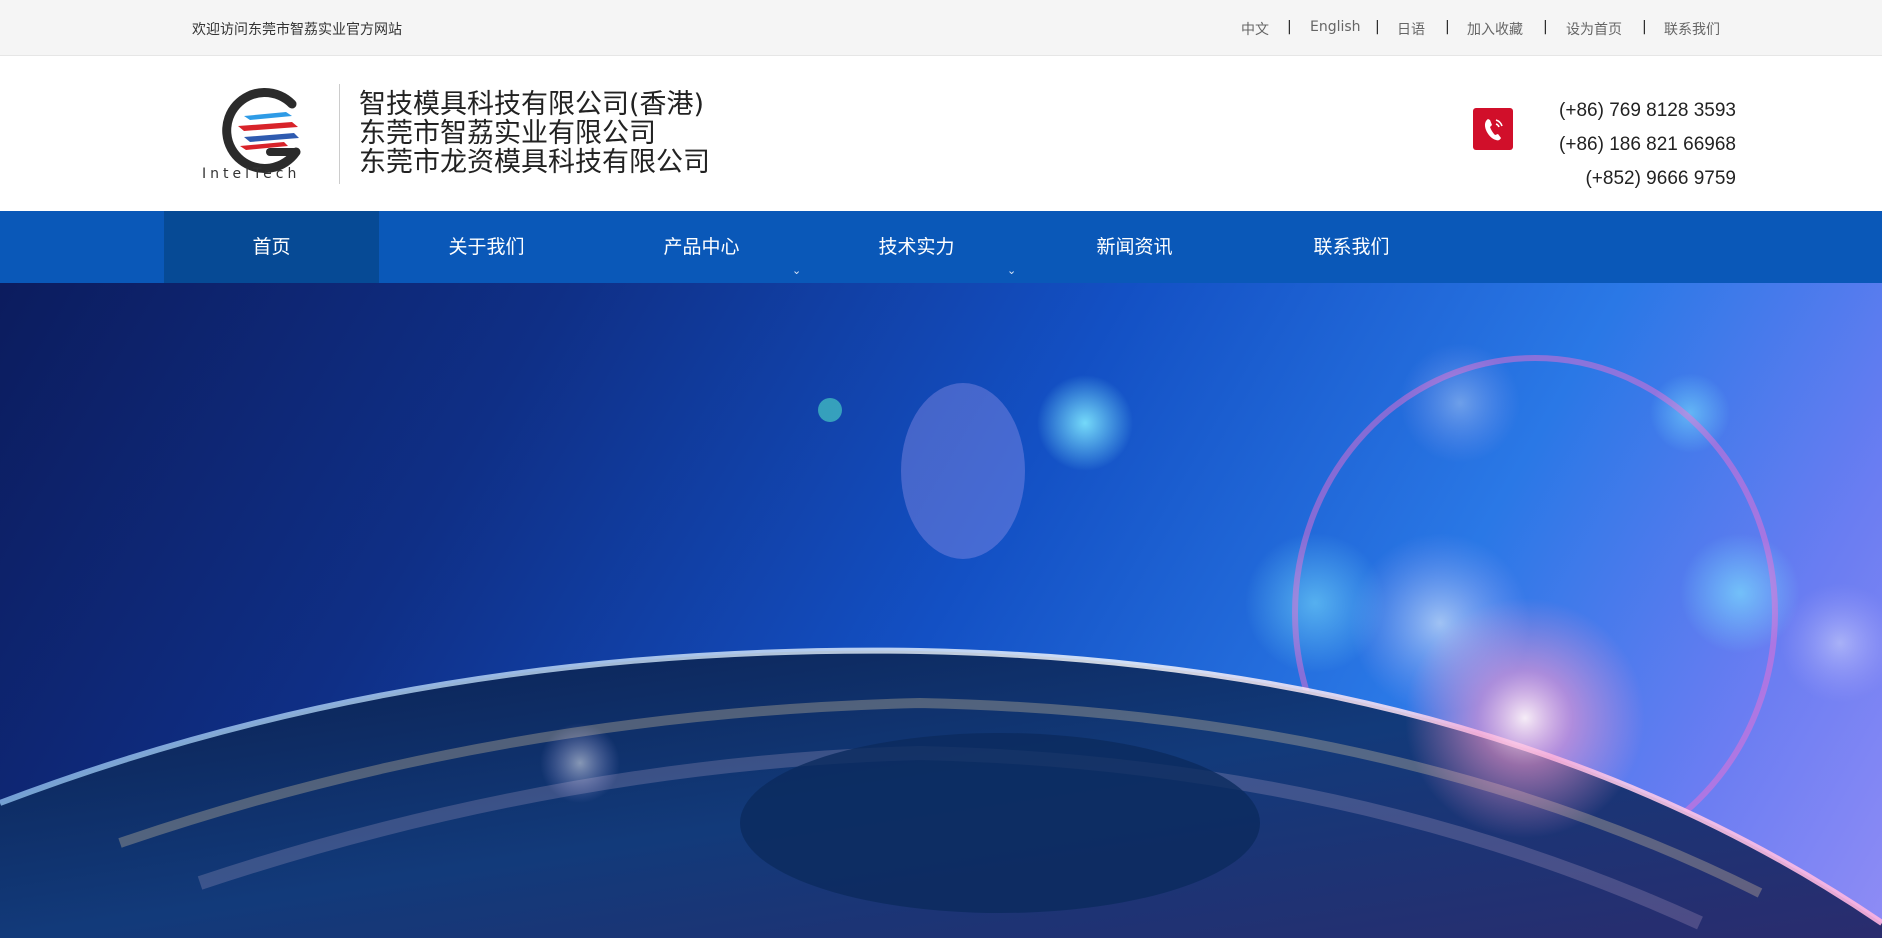  I want to click on nav-item-label: 首页, so click(271, 247).